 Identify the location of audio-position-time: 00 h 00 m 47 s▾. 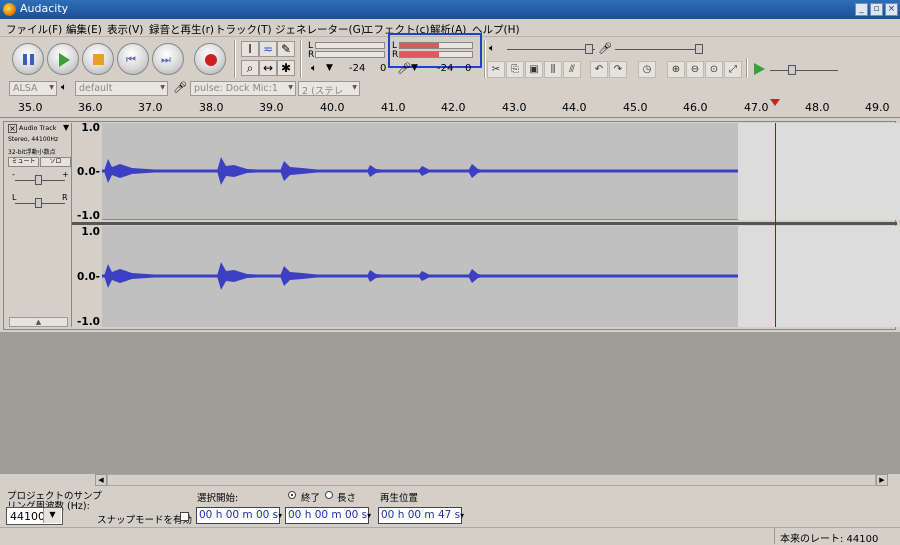
(421, 515).